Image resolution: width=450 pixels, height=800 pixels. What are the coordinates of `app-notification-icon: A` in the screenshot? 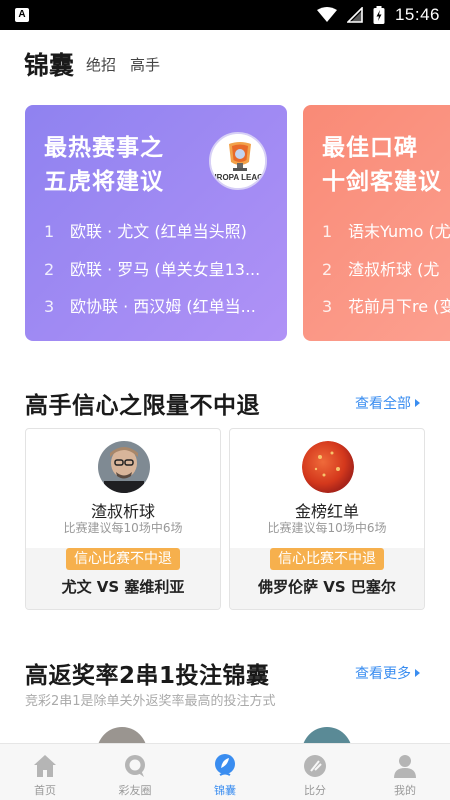 It's located at (22, 15).